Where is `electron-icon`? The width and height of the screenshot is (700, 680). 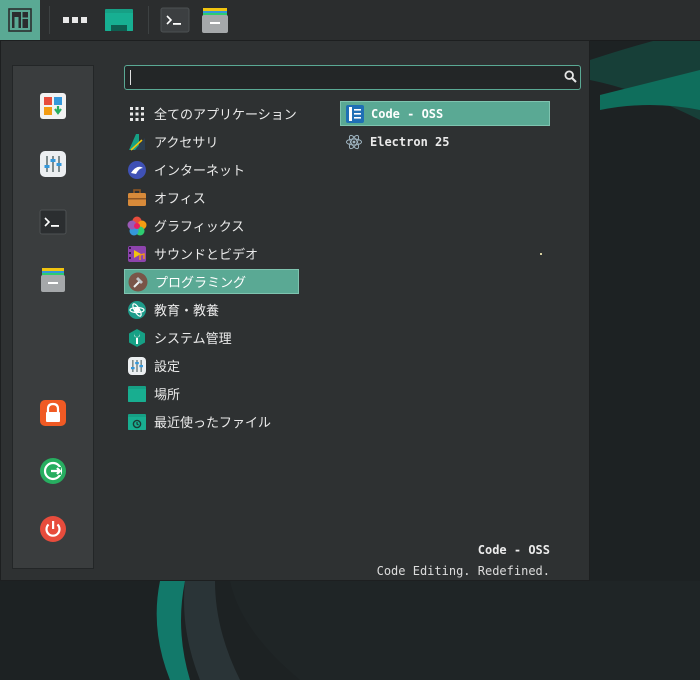
electron-icon is located at coordinates (354, 142).